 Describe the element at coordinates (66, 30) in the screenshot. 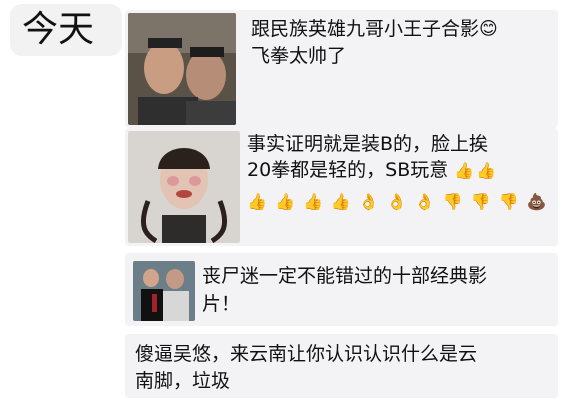

I see `day-label: 今天` at that location.